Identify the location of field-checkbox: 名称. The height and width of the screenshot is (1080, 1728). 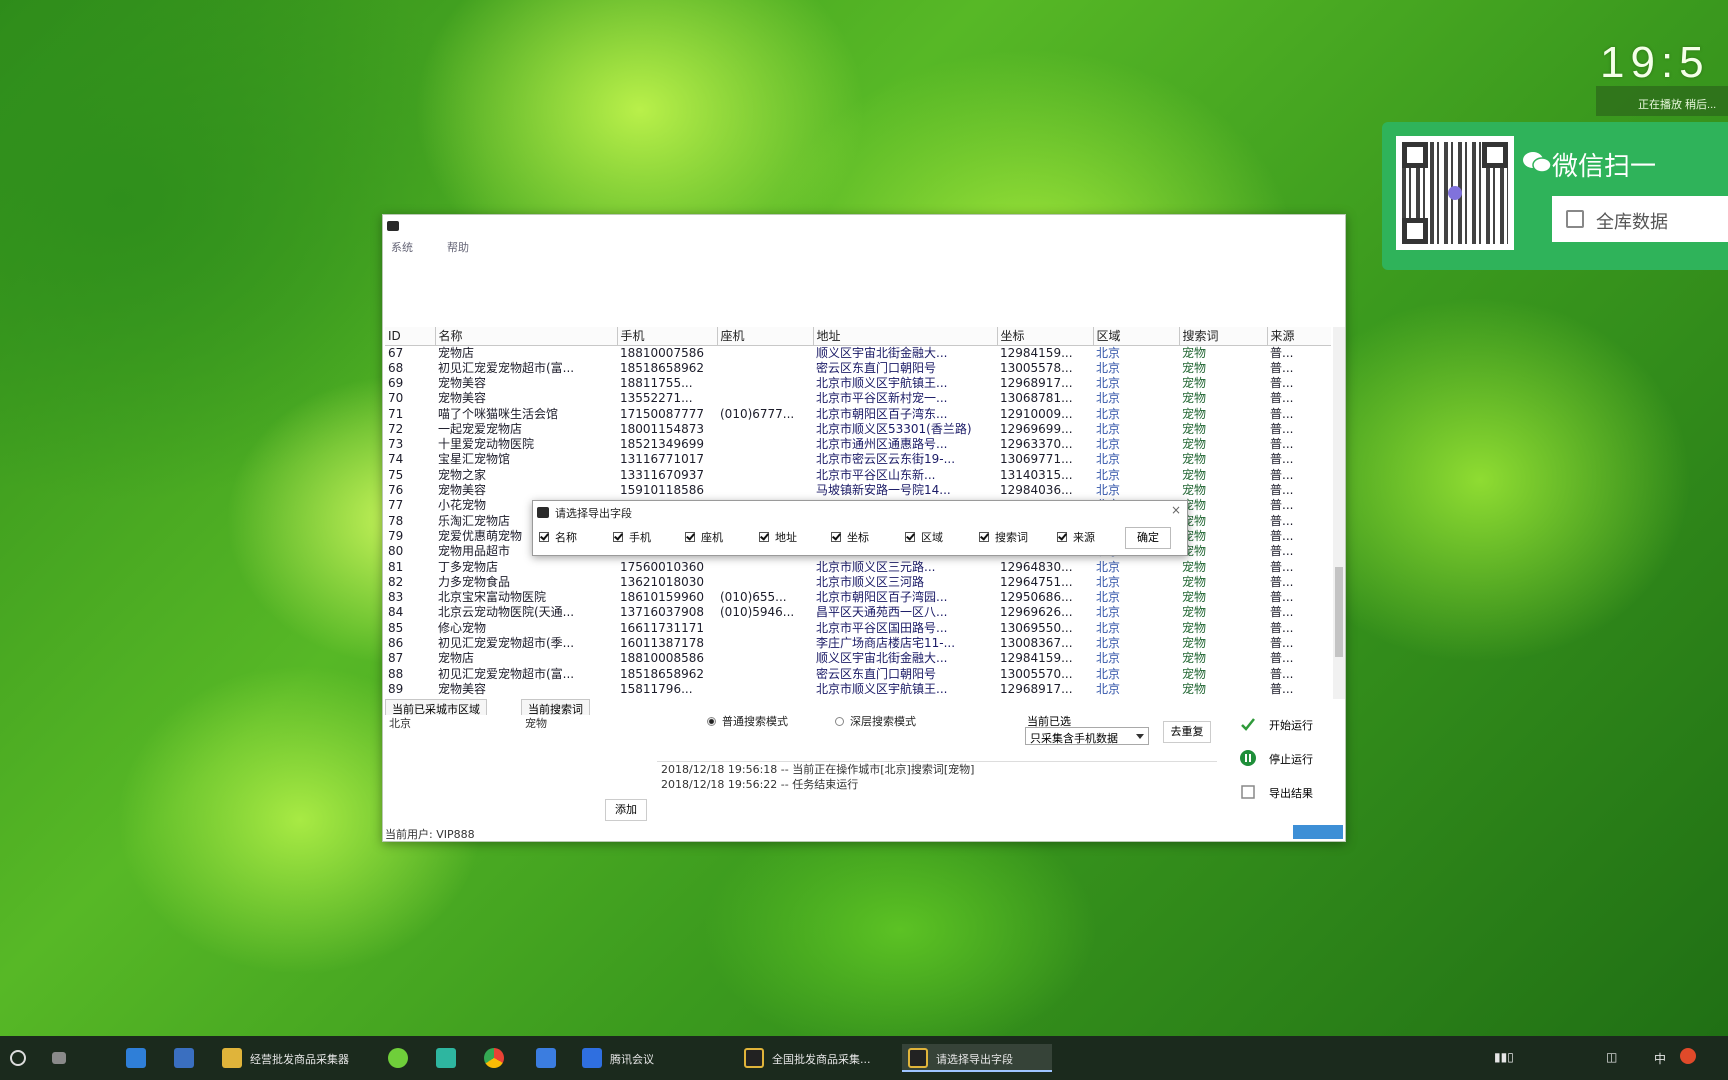
(558, 537).